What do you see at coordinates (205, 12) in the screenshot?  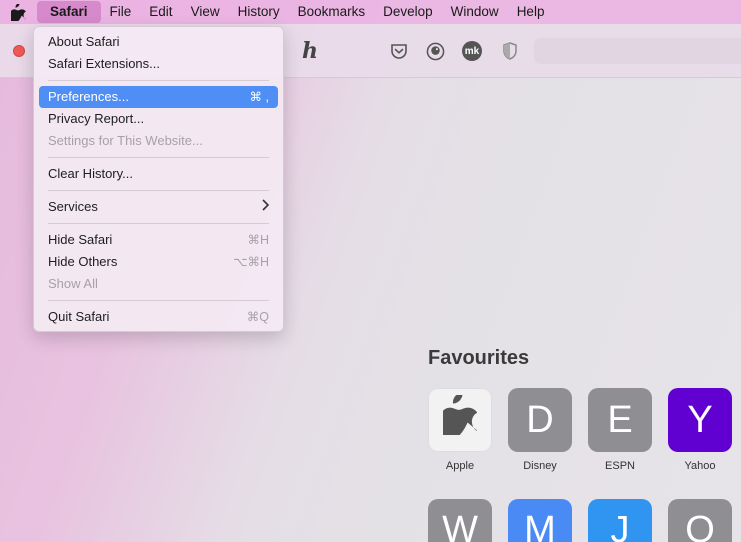 I see `menu-view: View` at bounding box center [205, 12].